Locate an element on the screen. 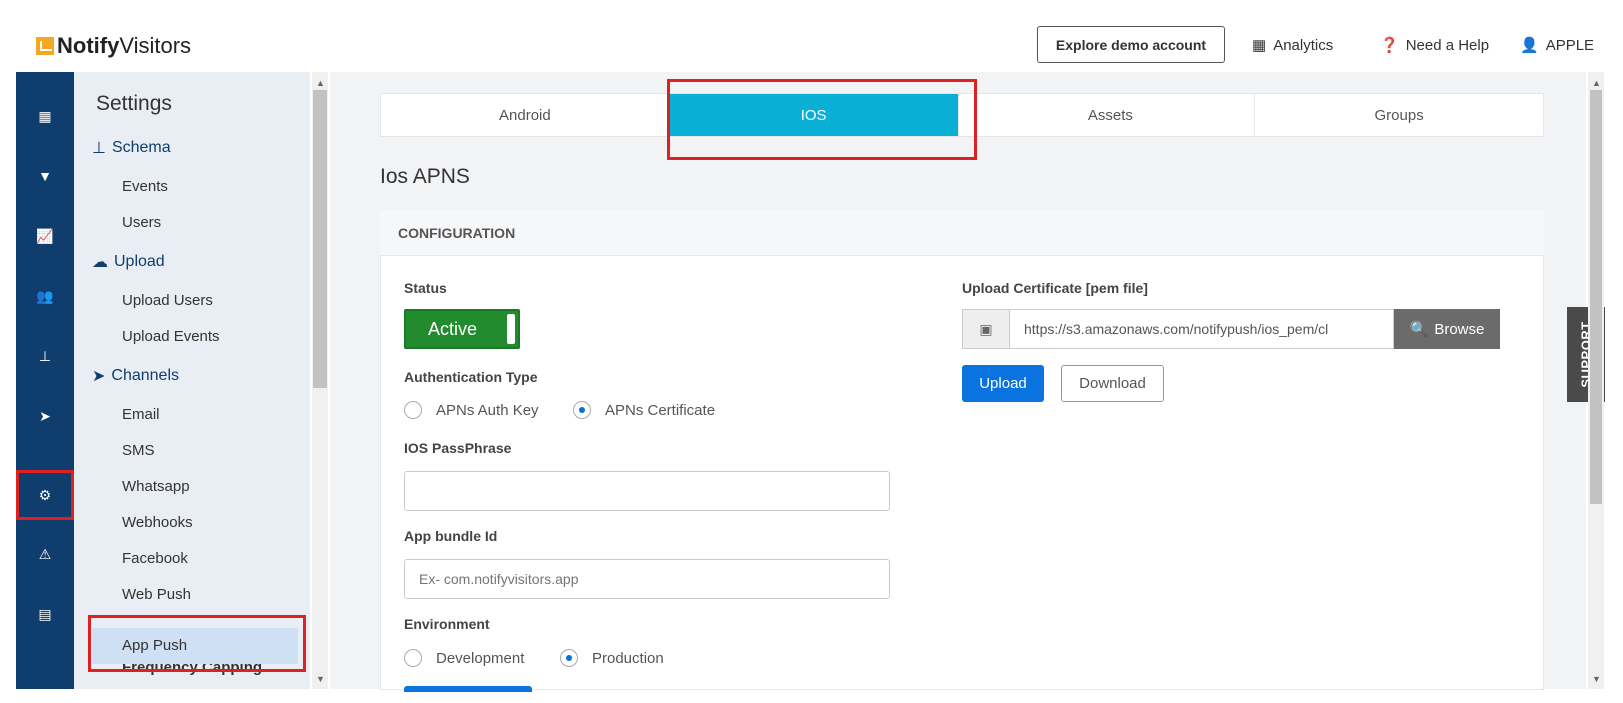  environment-label: Environment is located at coordinates (447, 624).